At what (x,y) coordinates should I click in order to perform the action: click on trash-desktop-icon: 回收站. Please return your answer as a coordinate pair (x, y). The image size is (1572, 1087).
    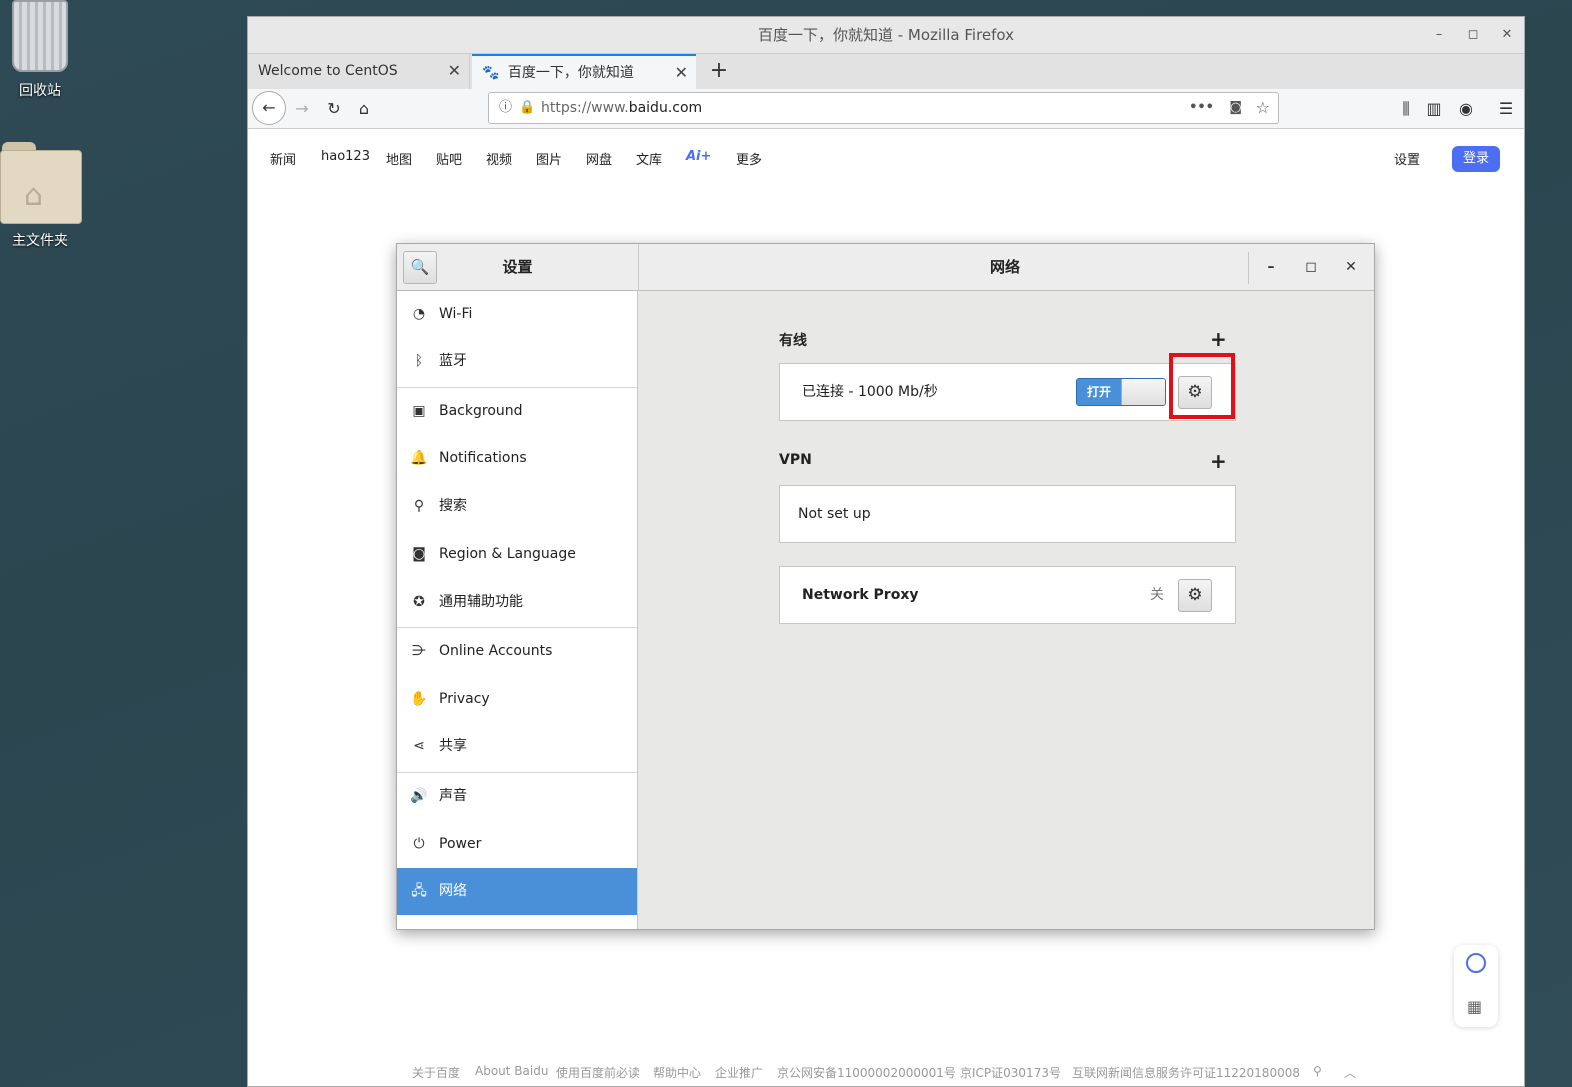
    Looking at the image, I should click on (40, 50).